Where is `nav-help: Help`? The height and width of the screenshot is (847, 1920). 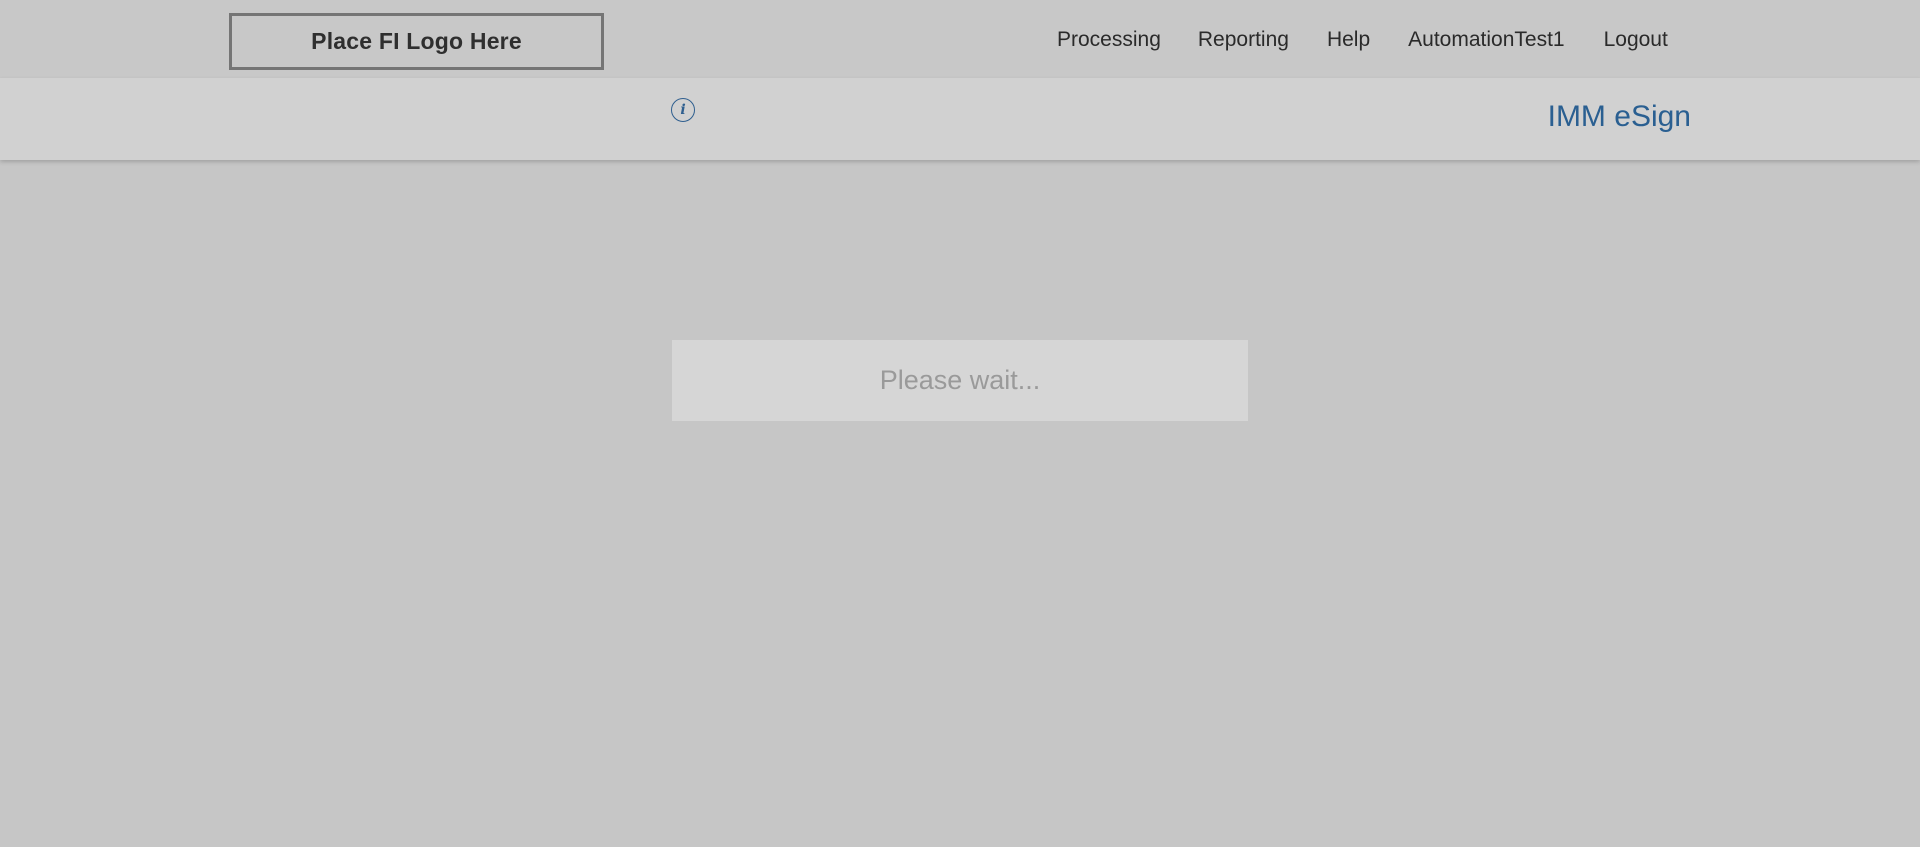 nav-help: Help is located at coordinates (1348, 40).